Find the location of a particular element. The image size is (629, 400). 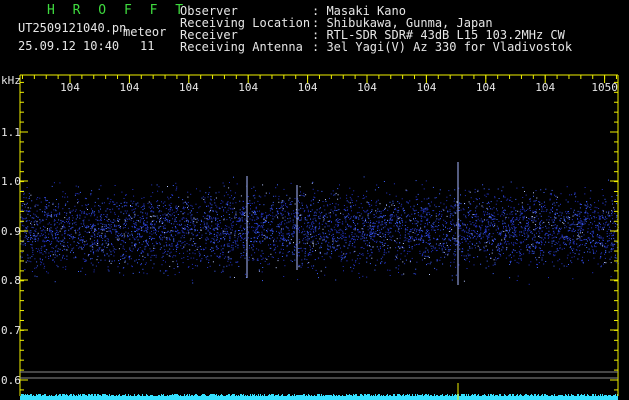

bottom-level-bar is located at coordinates (319, 397).